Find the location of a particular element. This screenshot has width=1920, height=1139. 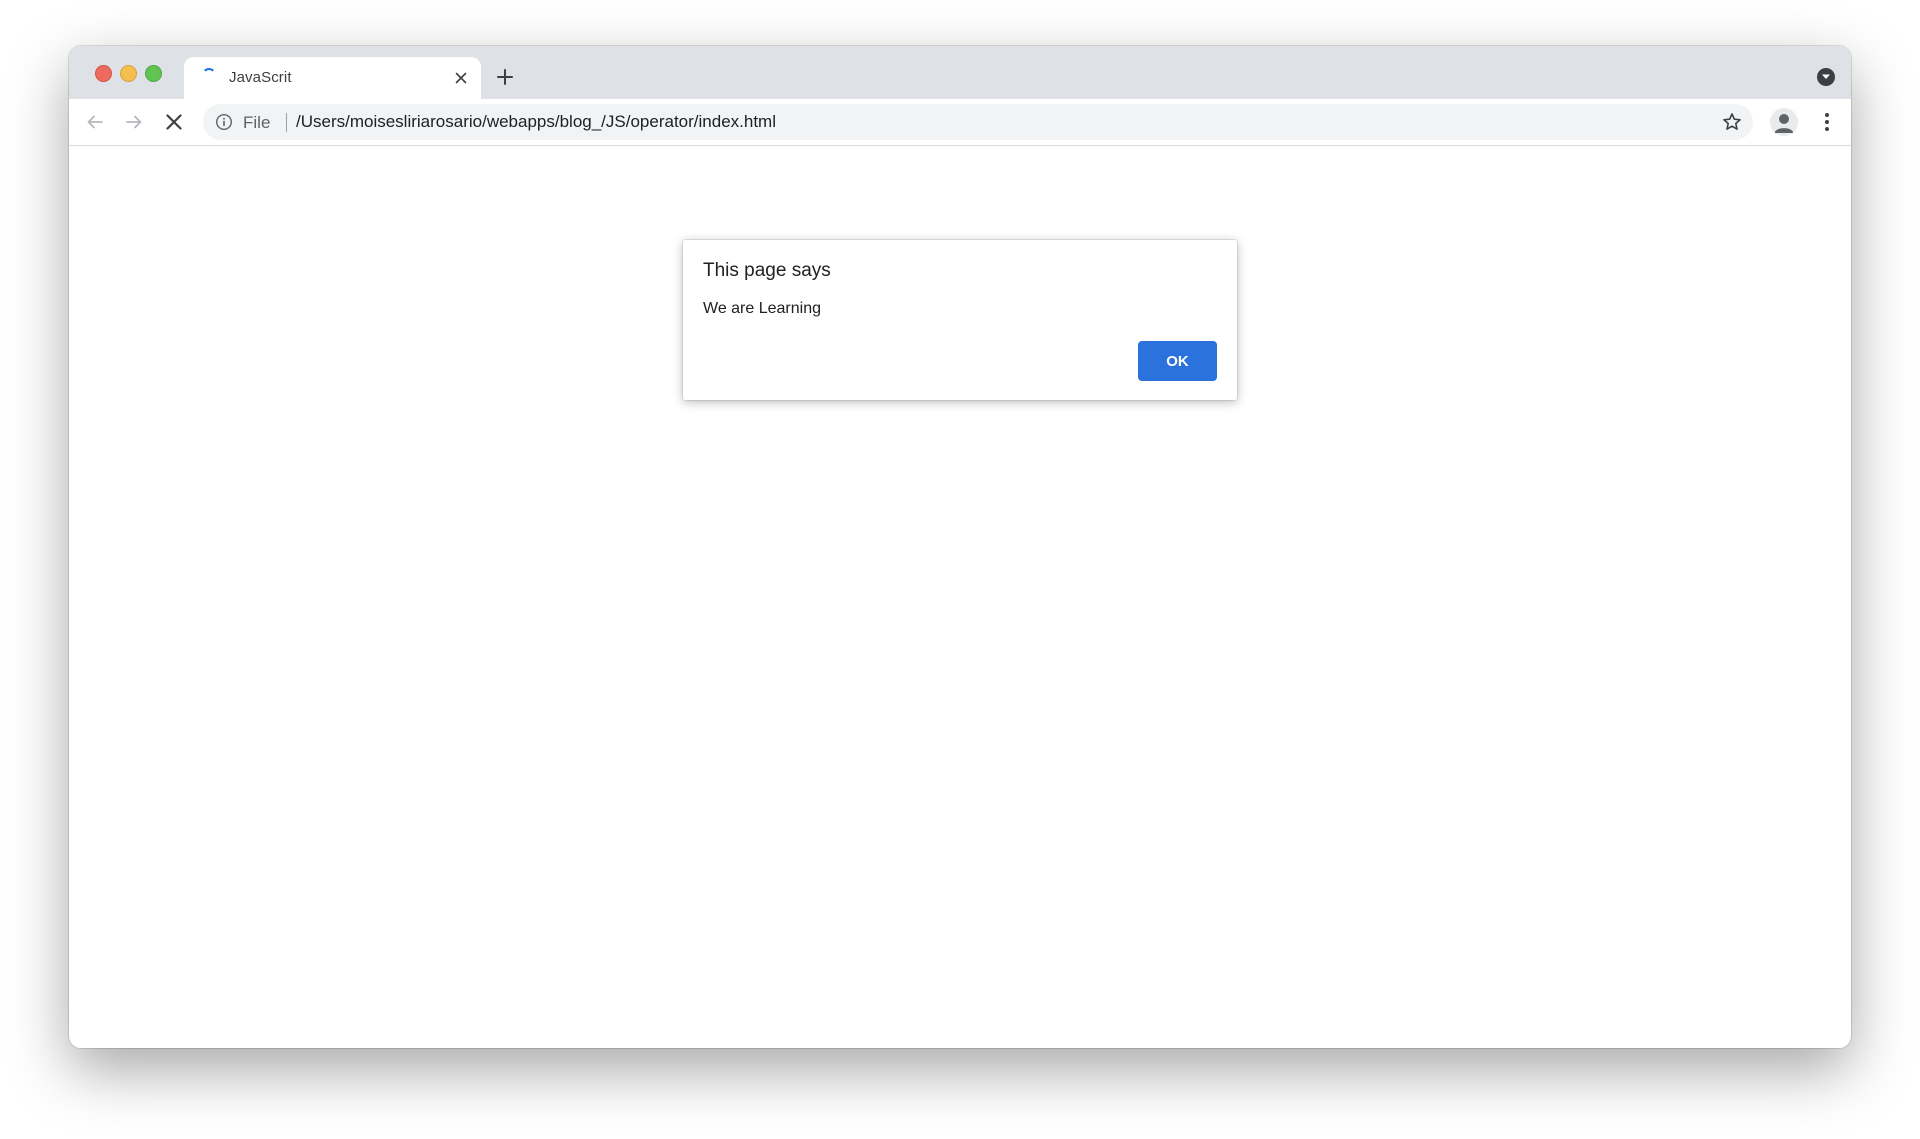

tab-strip: JavaScrit is located at coordinates (960, 72).